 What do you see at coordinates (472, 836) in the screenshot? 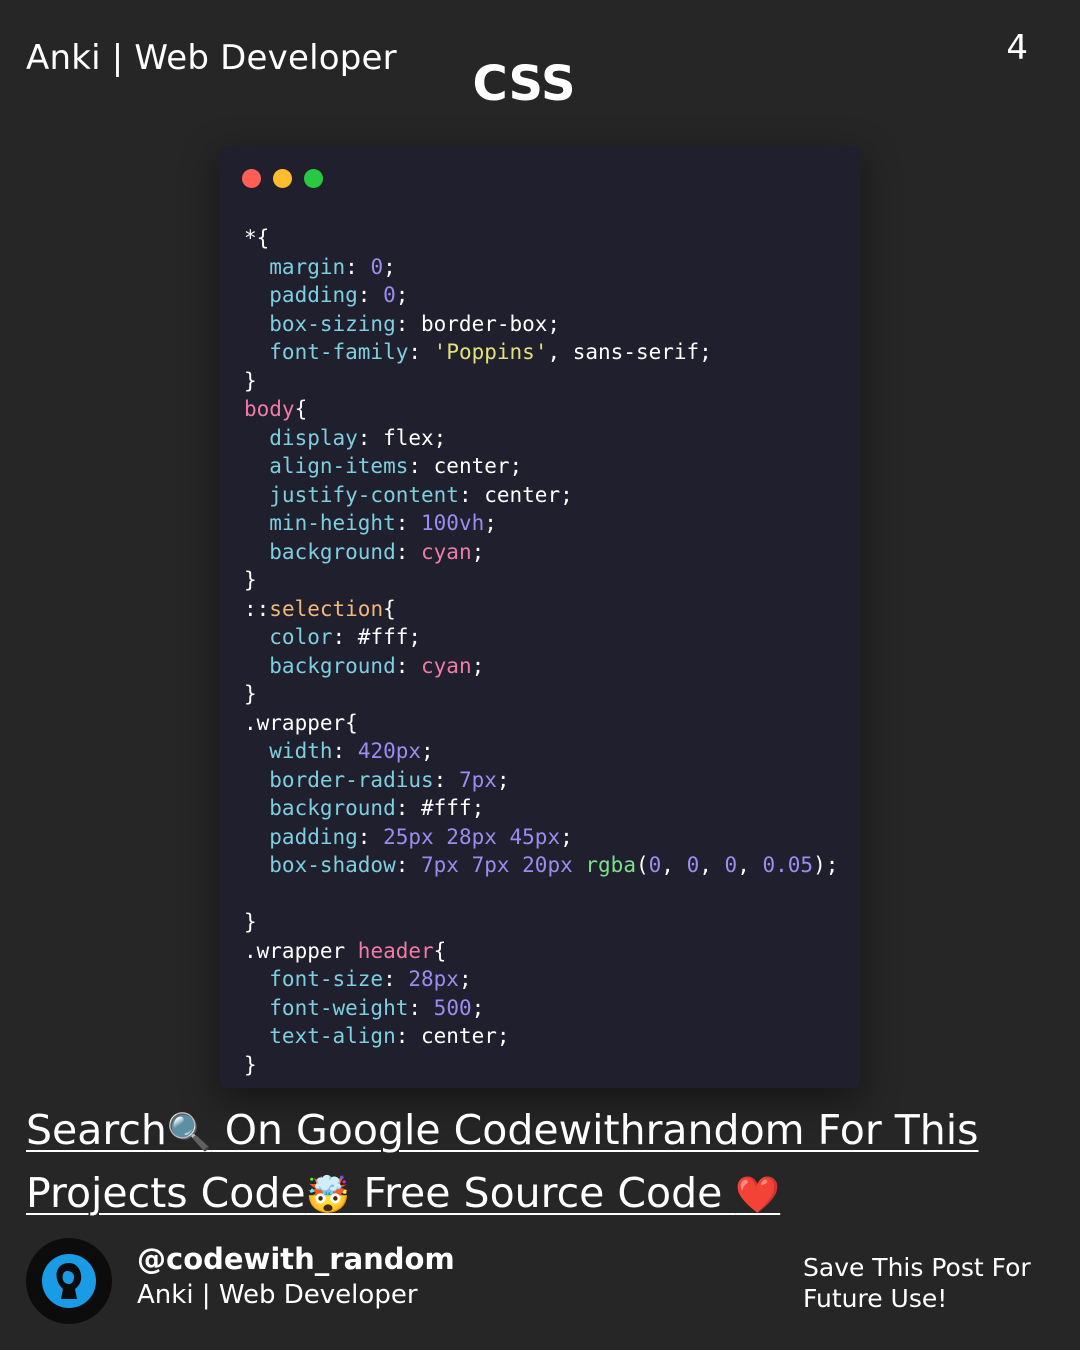
I see `code-token: 25px 28px 45px` at bounding box center [472, 836].